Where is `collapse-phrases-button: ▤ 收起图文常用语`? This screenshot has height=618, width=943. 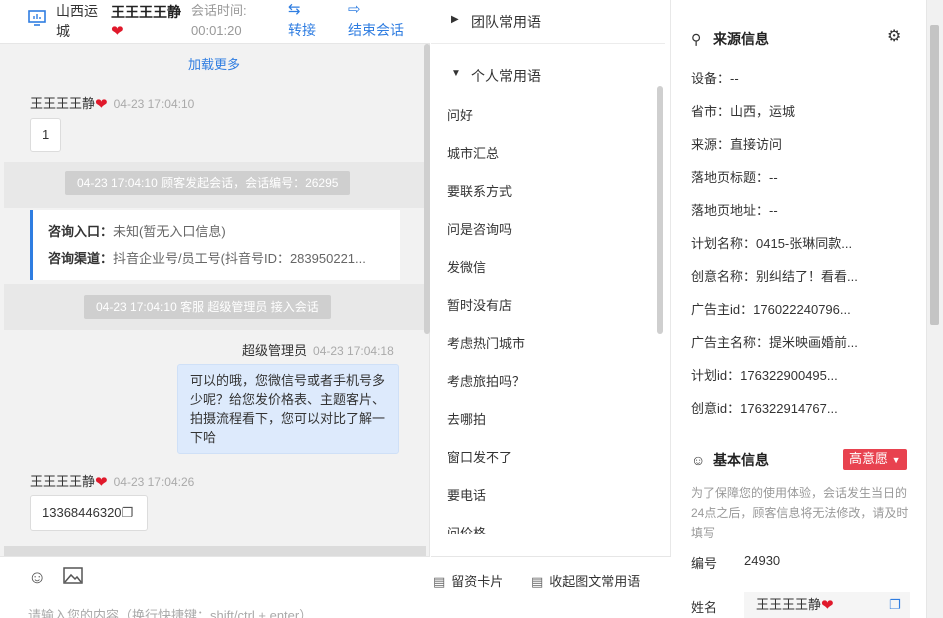 collapse-phrases-button: ▤ 收起图文常用语 is located at coordinates (585, 580).